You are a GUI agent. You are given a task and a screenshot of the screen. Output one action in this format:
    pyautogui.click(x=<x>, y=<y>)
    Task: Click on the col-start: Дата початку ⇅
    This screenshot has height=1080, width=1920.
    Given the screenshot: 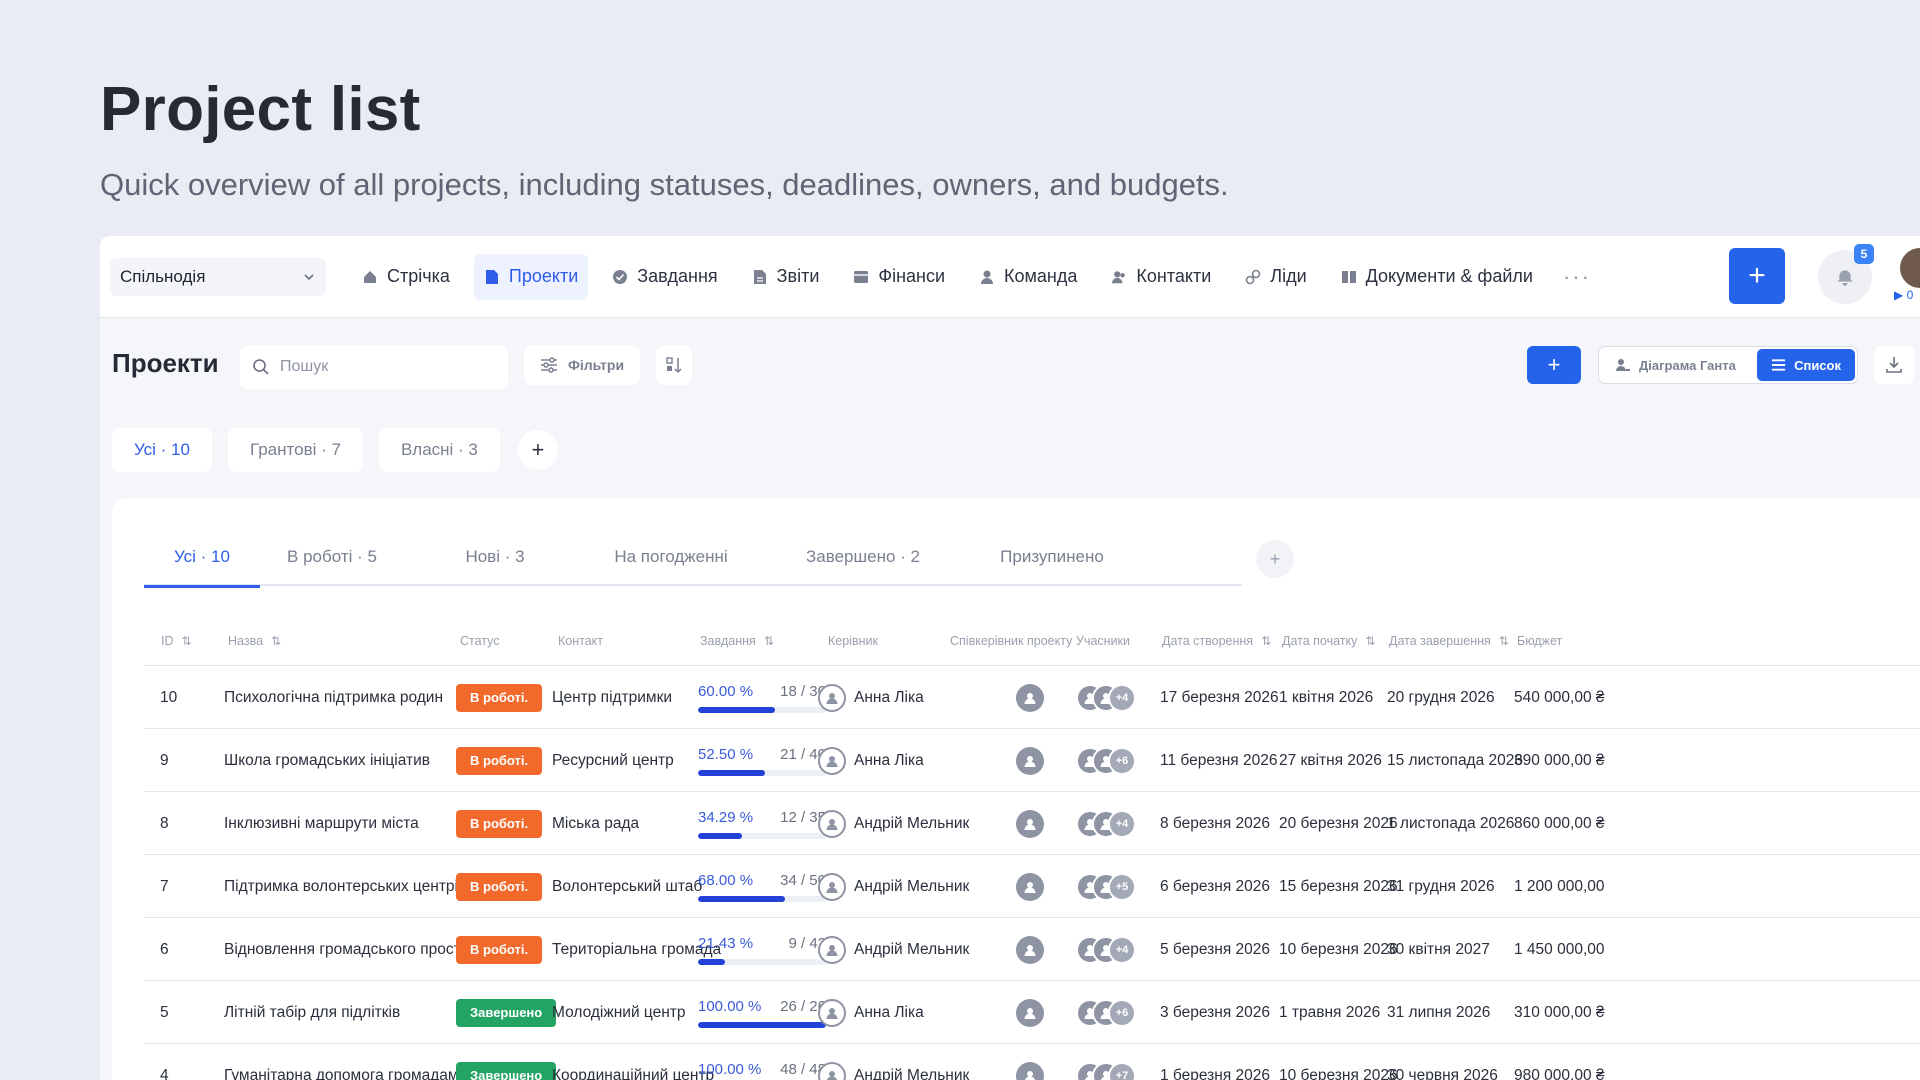 What is the action you would take?
    pyautogui.click(x=1328, y=641)
    